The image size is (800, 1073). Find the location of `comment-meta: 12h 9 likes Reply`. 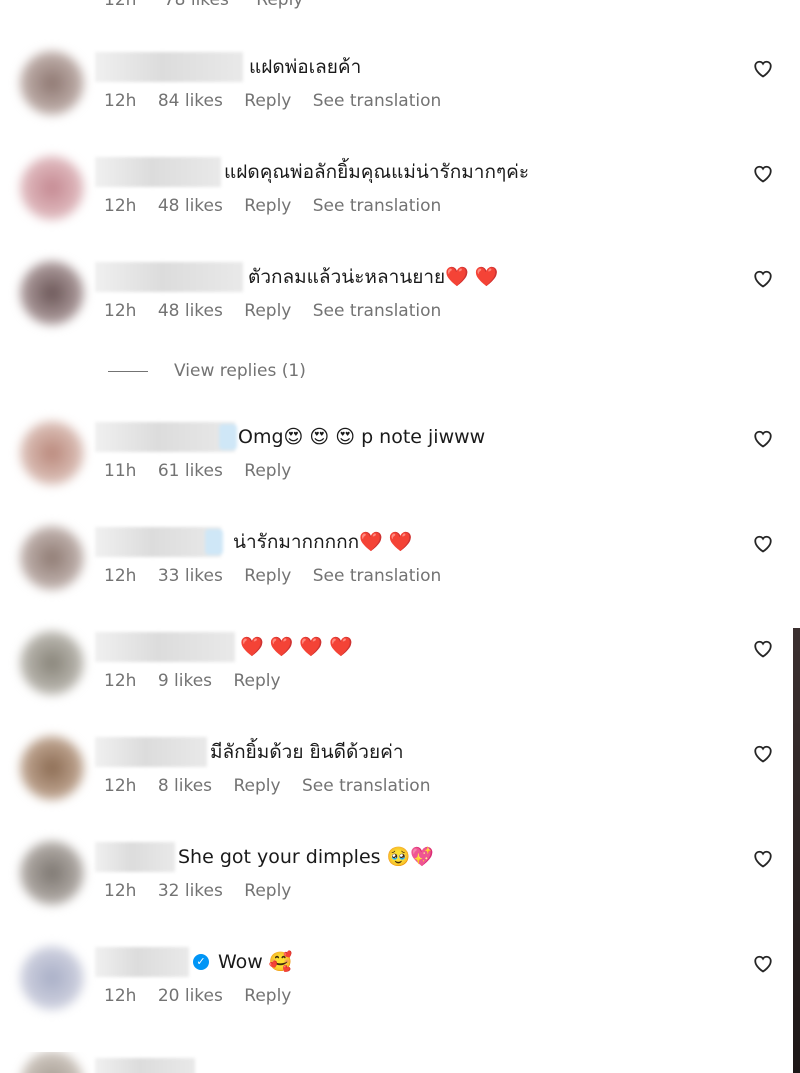

comment-meta: 12h 9 likes Reply is located at coordinates (200, 681).